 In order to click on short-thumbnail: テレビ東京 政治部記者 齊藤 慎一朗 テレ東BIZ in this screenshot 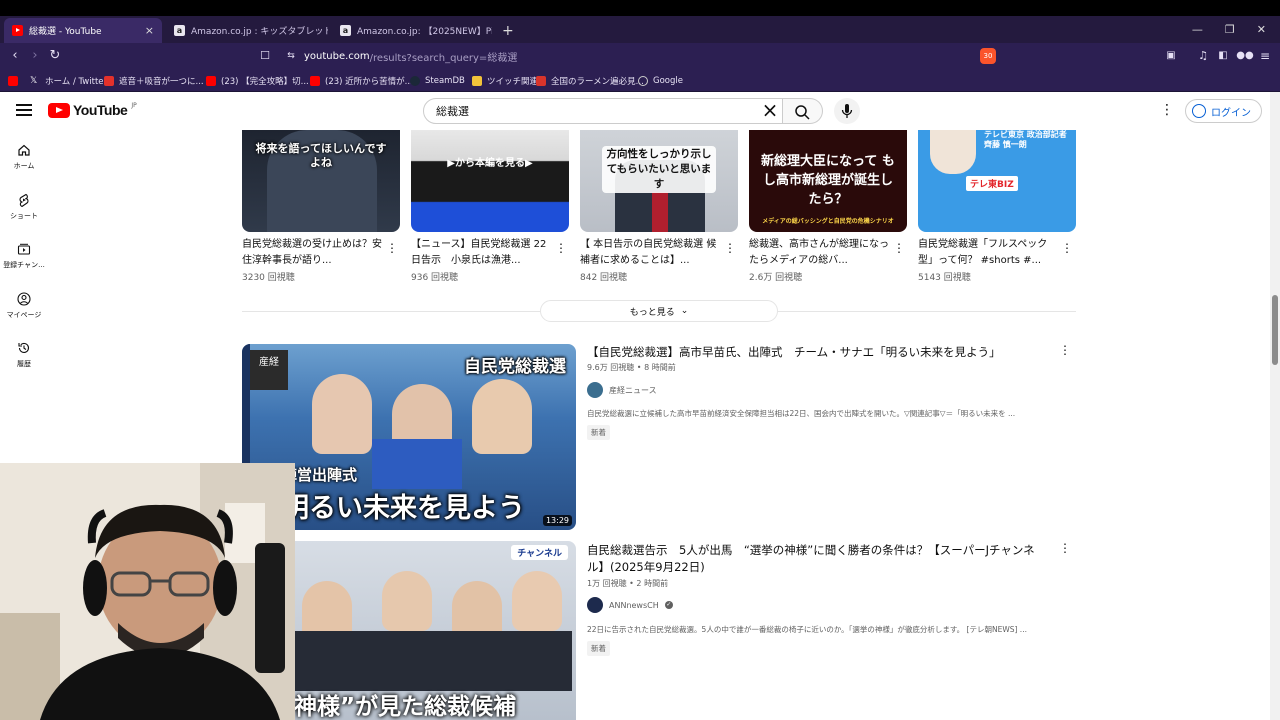, I will do `click(997, 181)`.